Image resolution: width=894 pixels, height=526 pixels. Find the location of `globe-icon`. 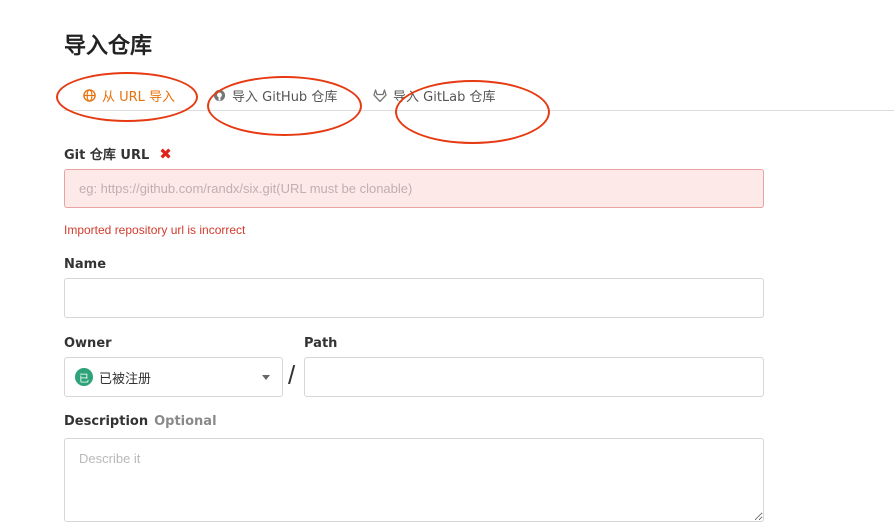

globe-icon is located at coordinates (89, 95).